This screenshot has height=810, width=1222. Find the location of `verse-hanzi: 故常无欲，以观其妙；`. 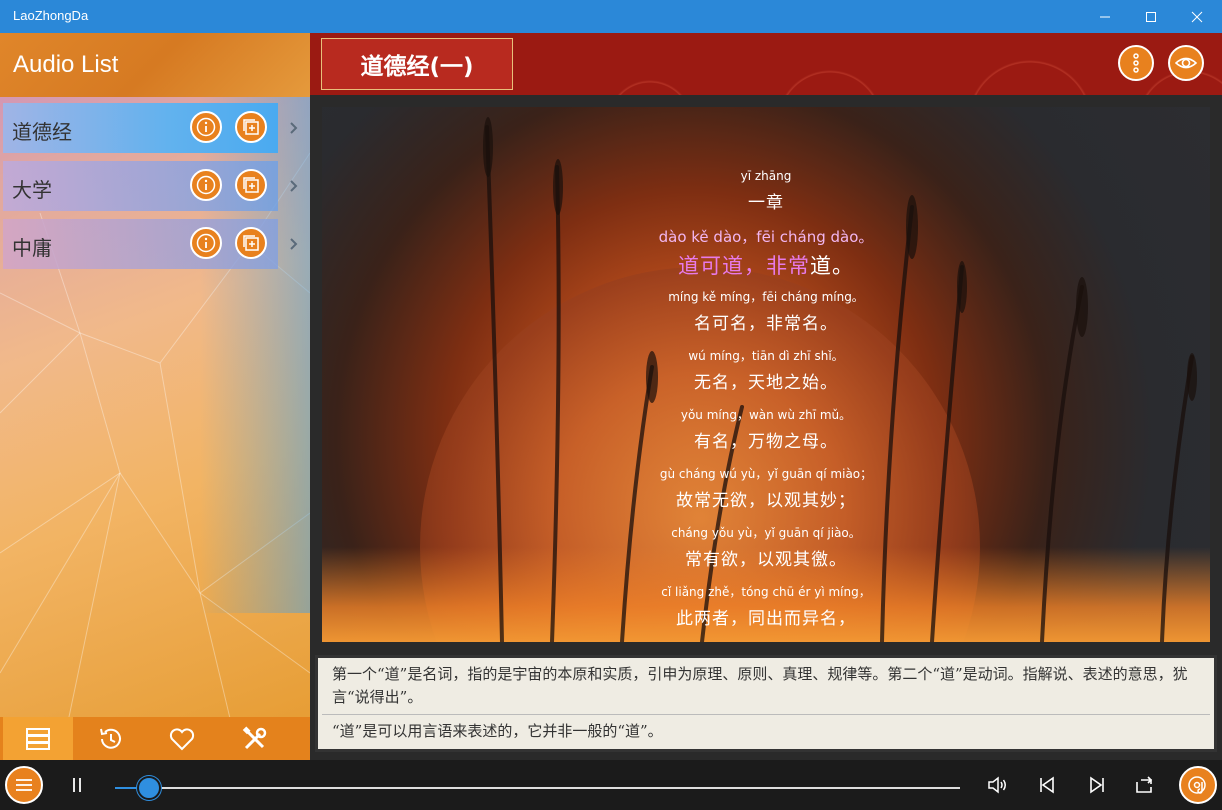

verse-hanzi: 故常无欲，以观其妙； is located at coordinates (766, 501).